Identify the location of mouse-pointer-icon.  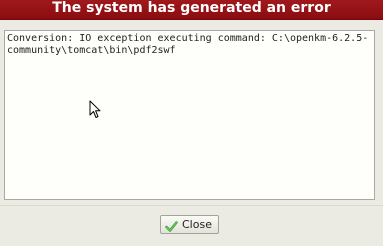
(95, 109).